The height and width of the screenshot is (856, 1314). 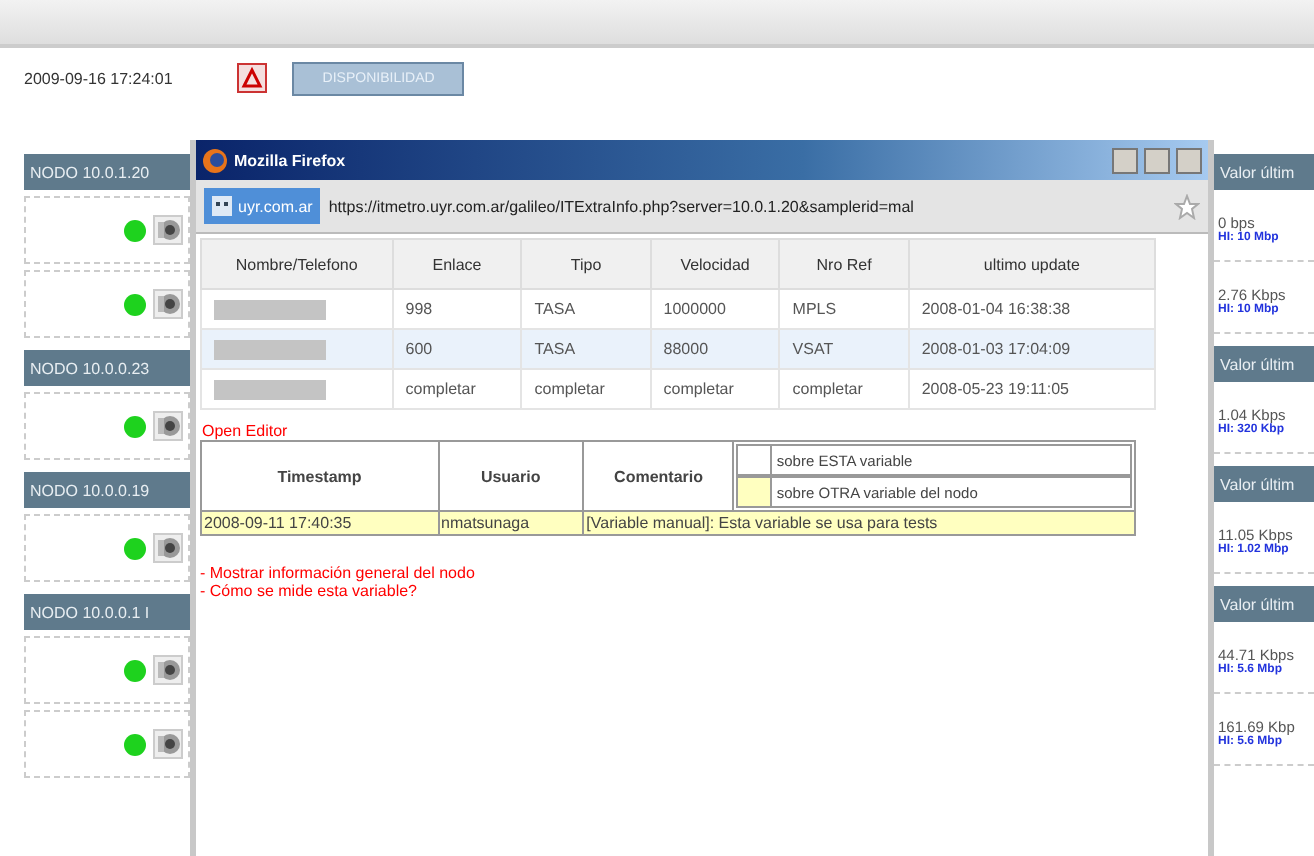 I want to click on table-cell: 600, so click(x=457, y=349).